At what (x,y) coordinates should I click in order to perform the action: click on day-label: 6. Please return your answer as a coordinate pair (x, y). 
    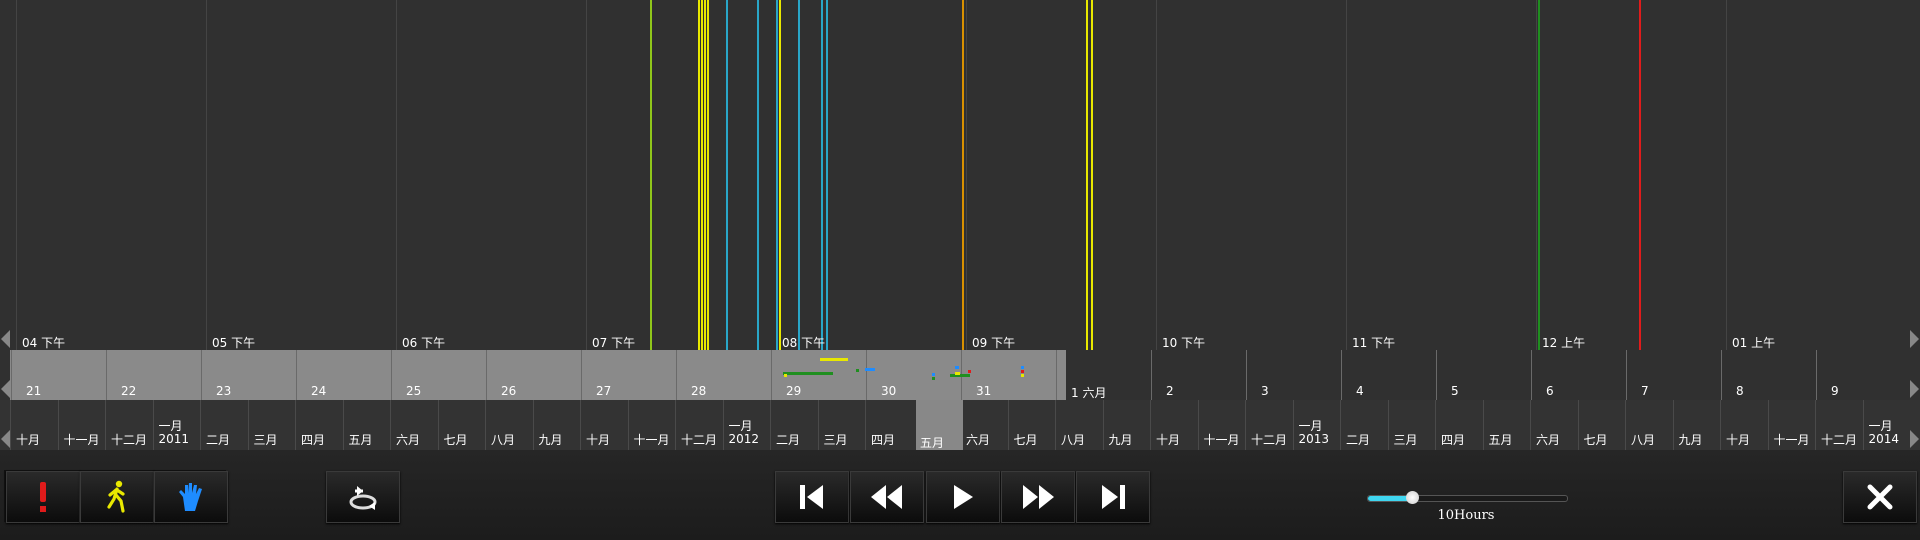
    Looking at the image, I should click on (1550, 391).